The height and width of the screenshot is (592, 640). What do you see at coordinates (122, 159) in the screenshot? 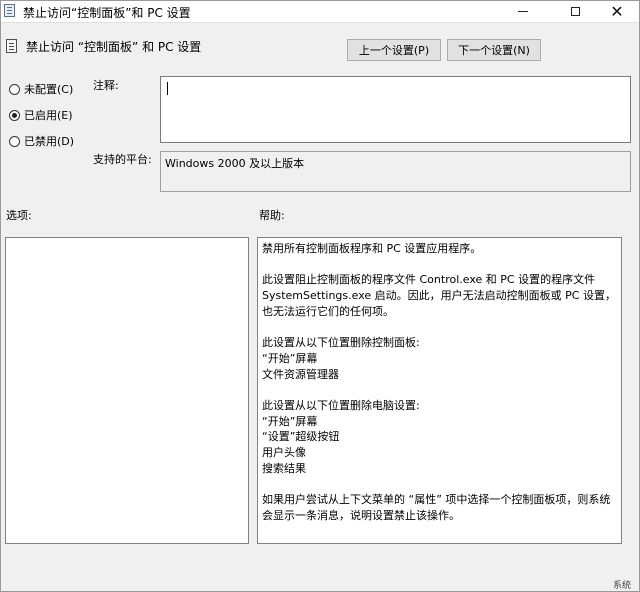
I see `platform-label: 支持的平台:` at bounding box center [122, 159].